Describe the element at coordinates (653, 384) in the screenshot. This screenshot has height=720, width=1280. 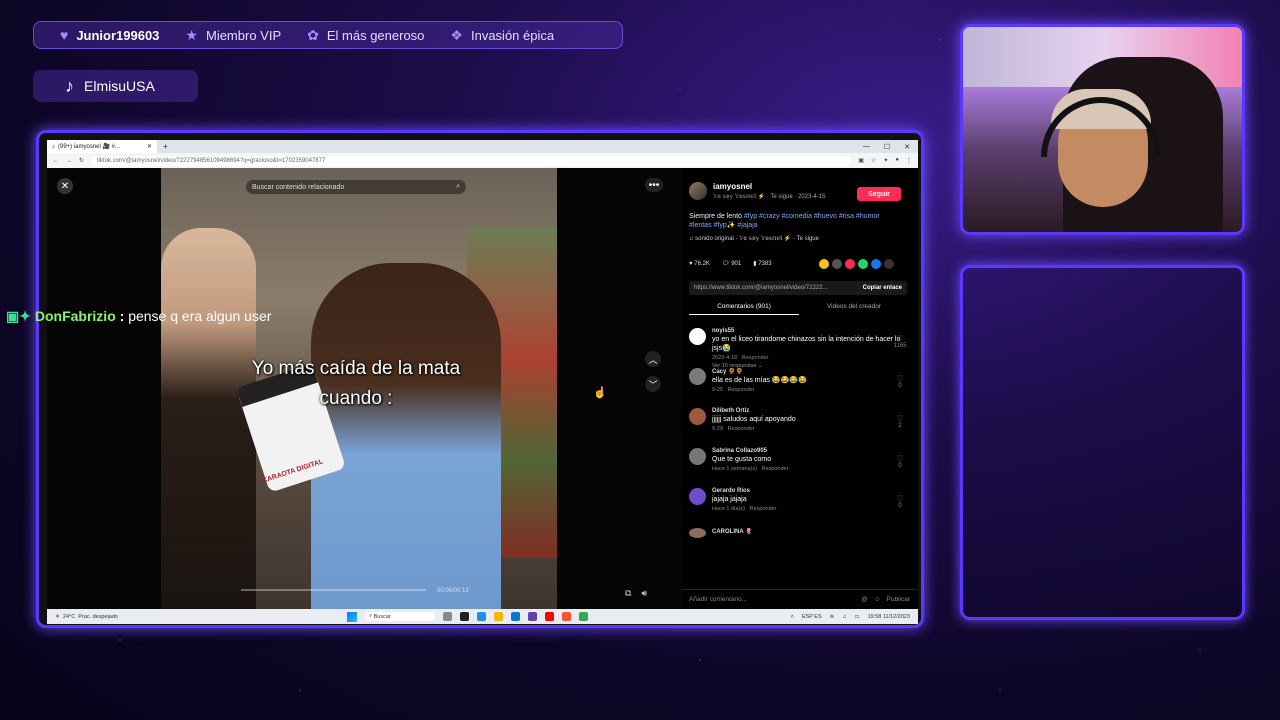
I see `next-video-button: ﹀` at that location.